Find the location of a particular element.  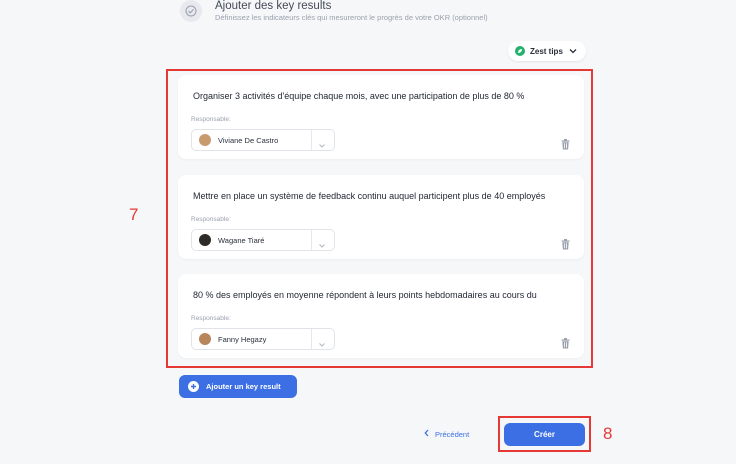

create-label: Créer is located at coordinates (544, 434).